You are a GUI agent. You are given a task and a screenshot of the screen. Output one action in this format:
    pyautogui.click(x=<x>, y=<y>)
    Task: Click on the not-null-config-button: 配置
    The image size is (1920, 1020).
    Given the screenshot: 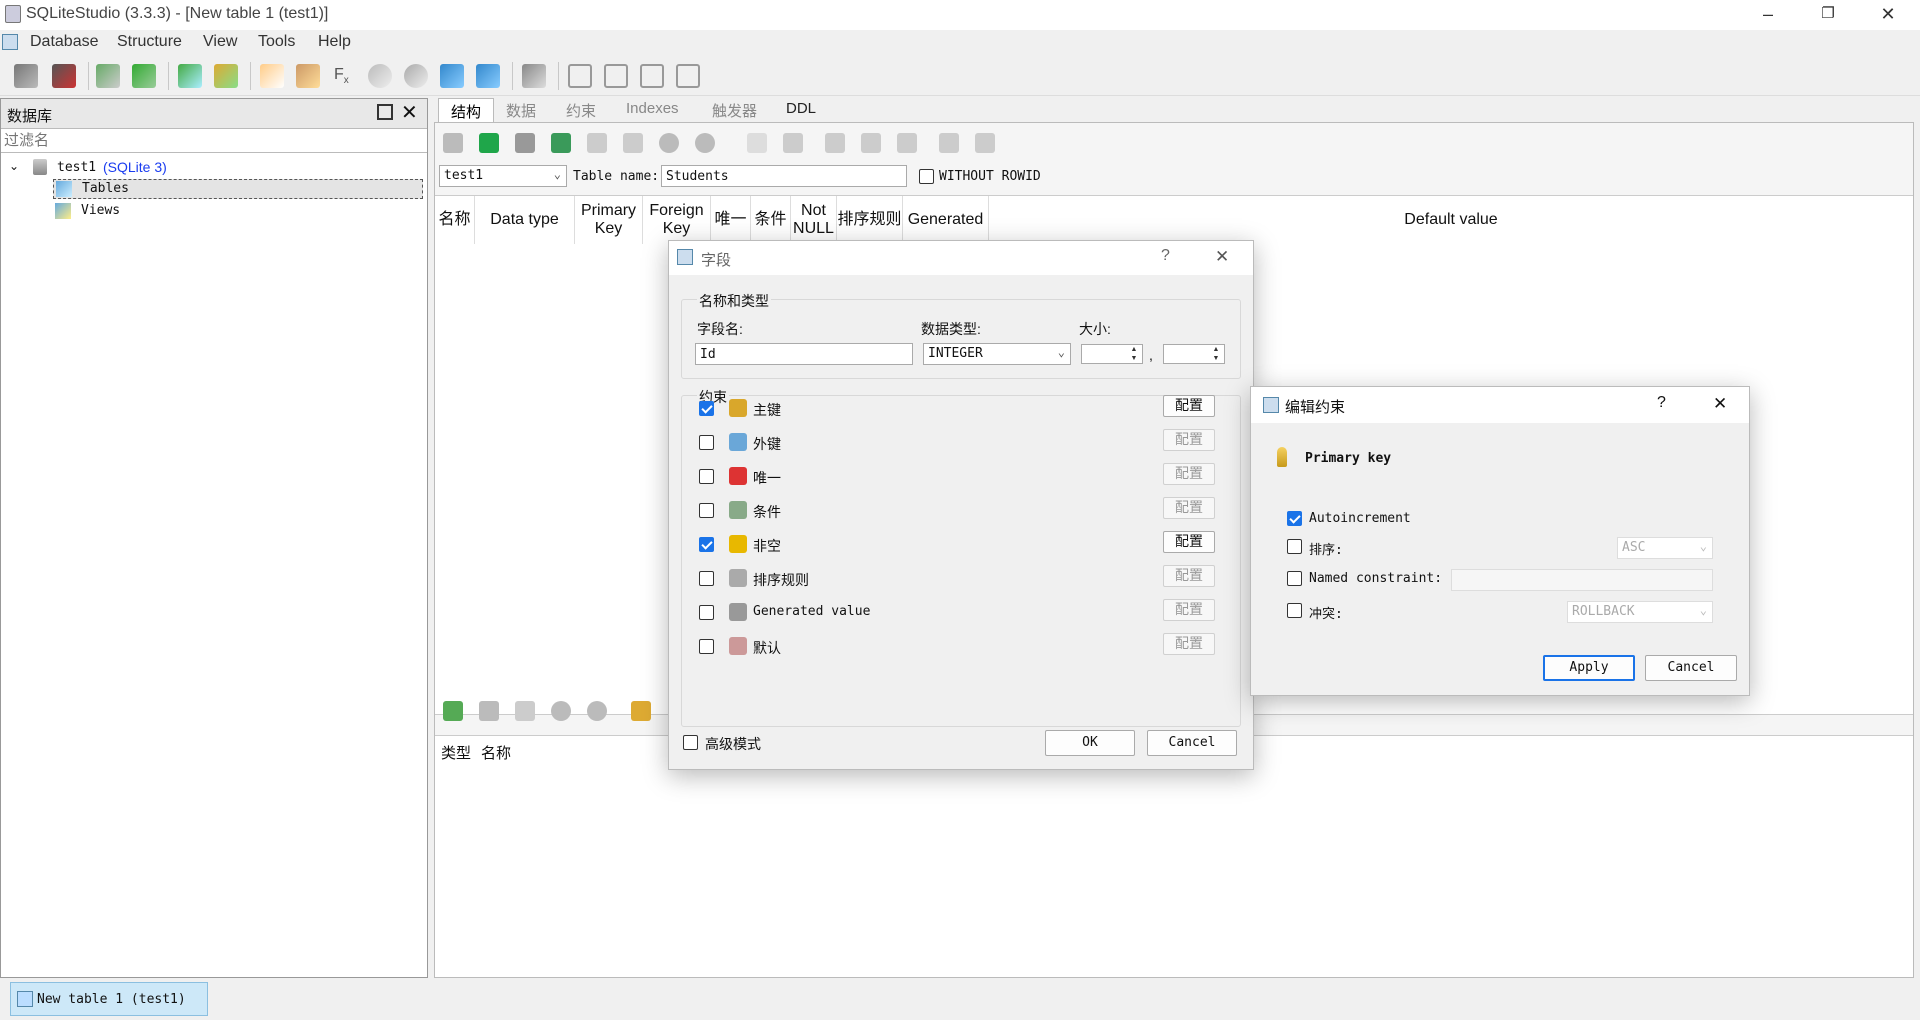 What is the action you would take?
    pyautogui.click(x=1189, y=542)
    